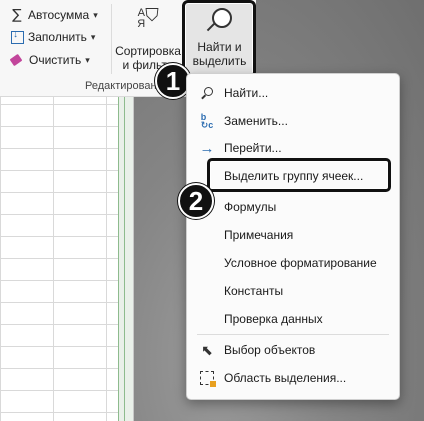 This screenshot has height=421, width=424. Describe the element at coordinates (17, 36) in the screenshot. I see `fill-down-icon` at that location.